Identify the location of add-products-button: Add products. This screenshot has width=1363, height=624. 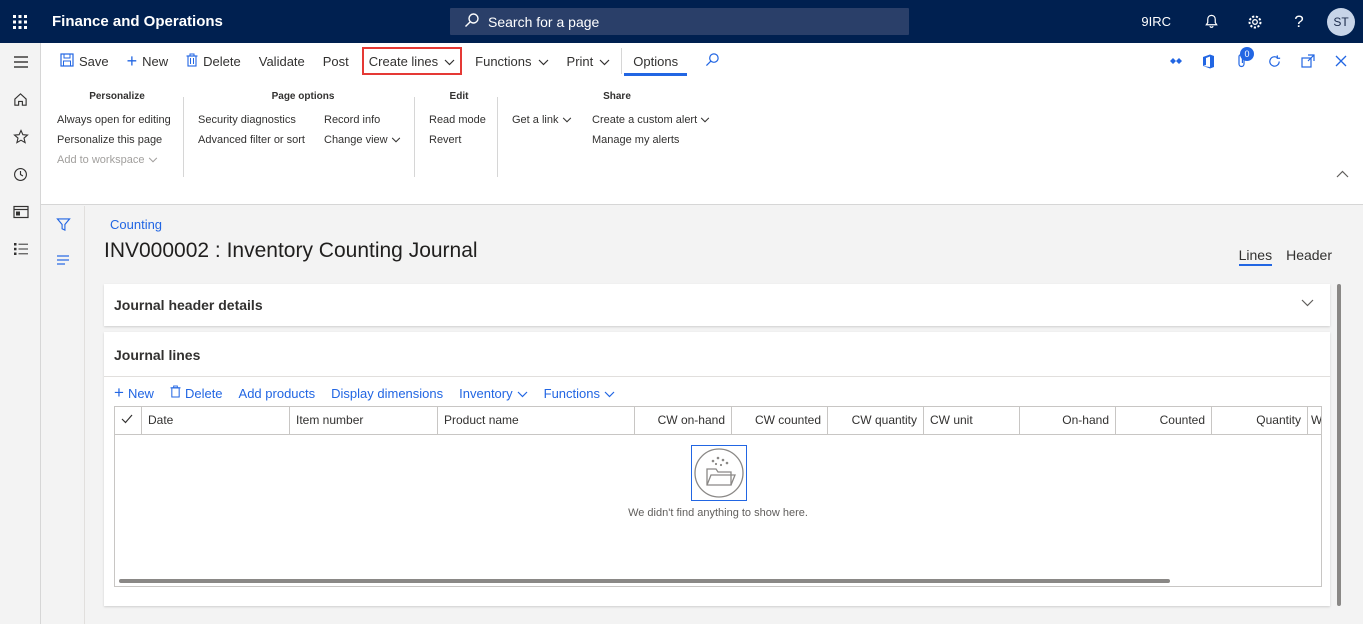
(277, 393).